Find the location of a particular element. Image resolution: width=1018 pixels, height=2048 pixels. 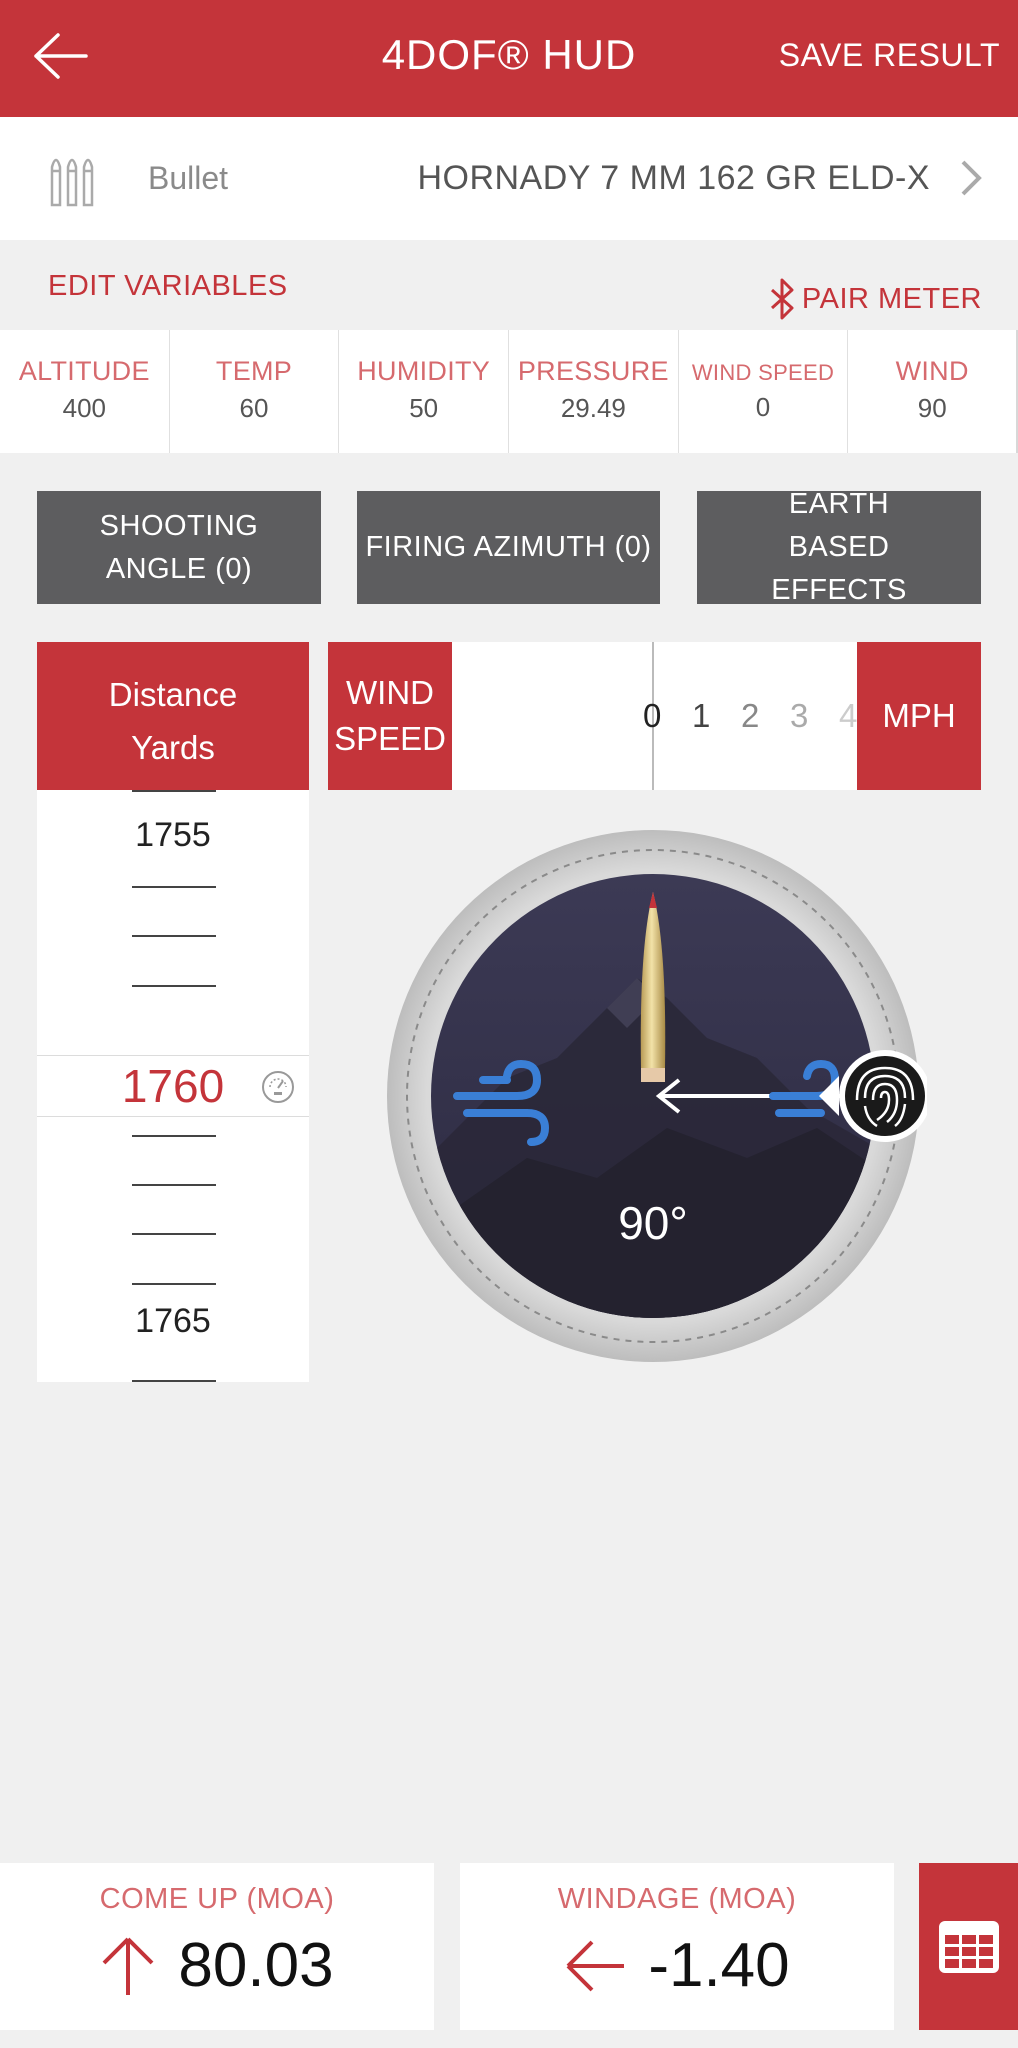

back-button is located at coordinates (61, 56).